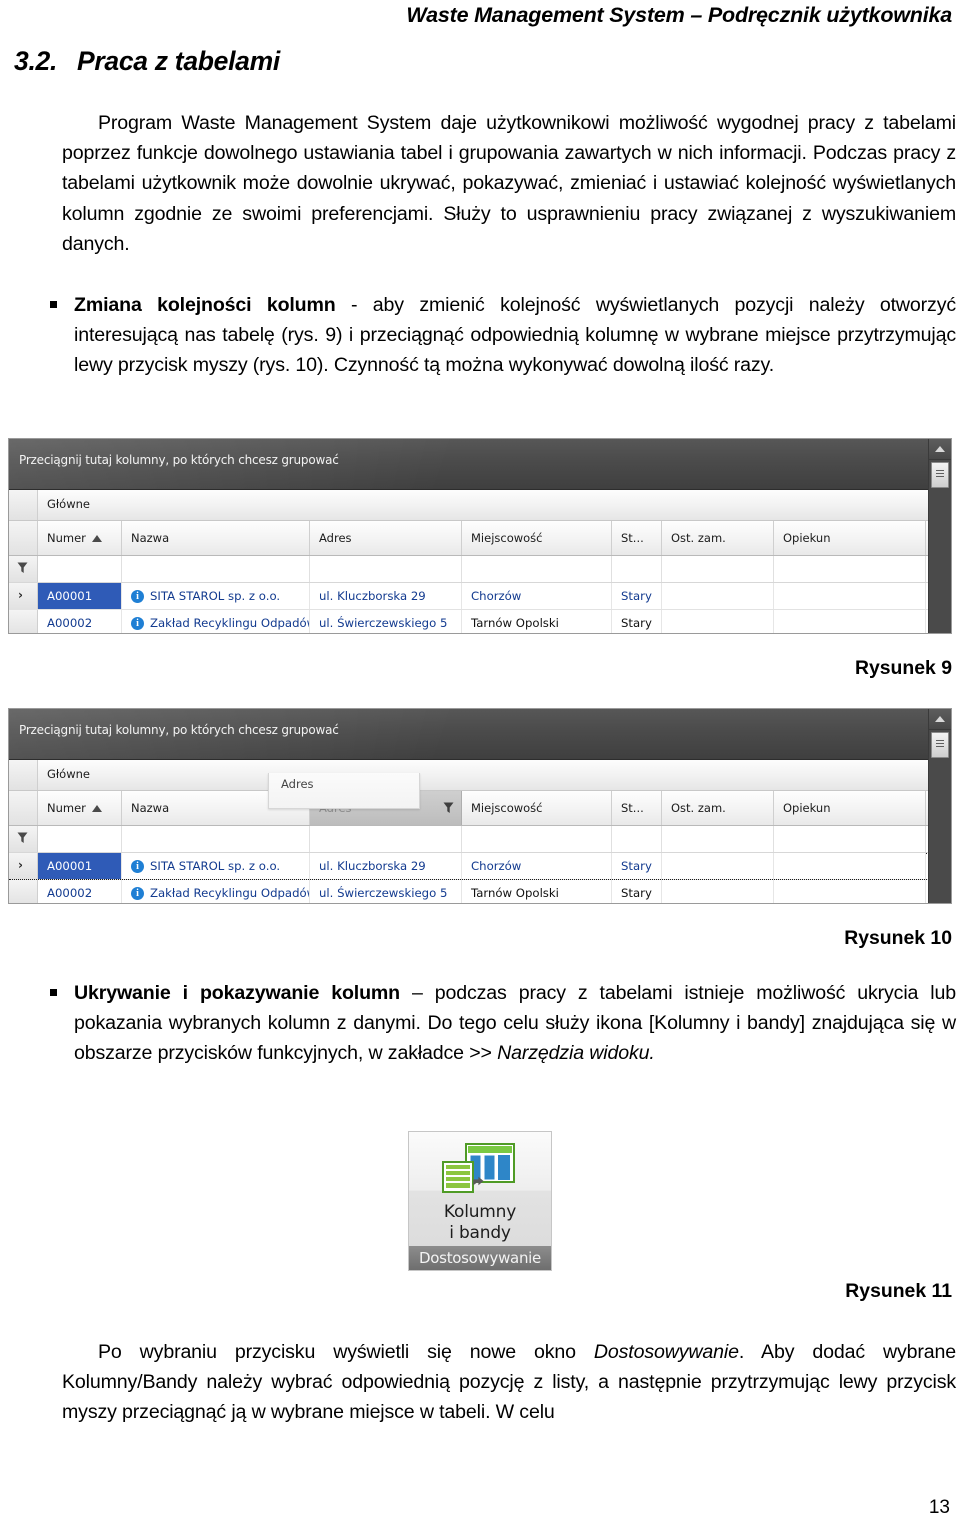 This screenshot has height=1529, width=960. I want to click on column-header-numer-label: Numer, so click(66, 808).